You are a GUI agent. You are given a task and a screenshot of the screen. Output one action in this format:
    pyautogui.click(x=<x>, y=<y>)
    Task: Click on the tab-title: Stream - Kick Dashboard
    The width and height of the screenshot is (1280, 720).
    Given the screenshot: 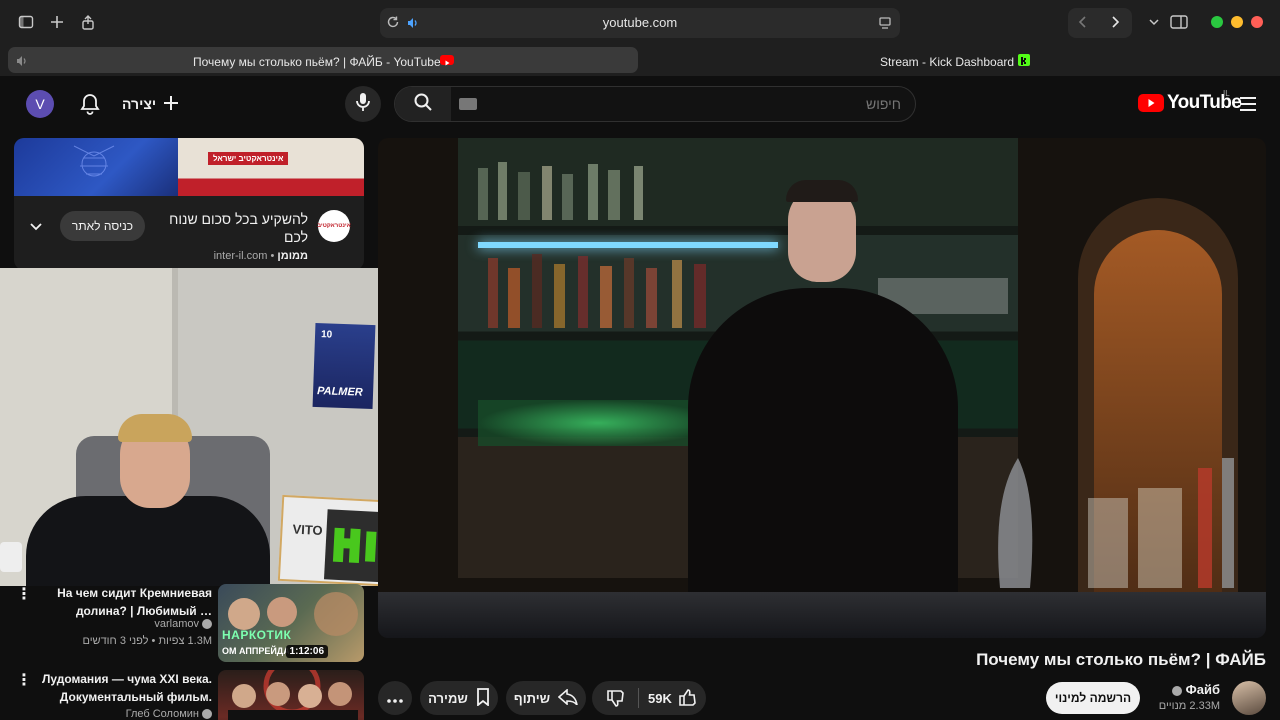 What is the action you would take?
    pyautogui.click(x=947, y=62)
    